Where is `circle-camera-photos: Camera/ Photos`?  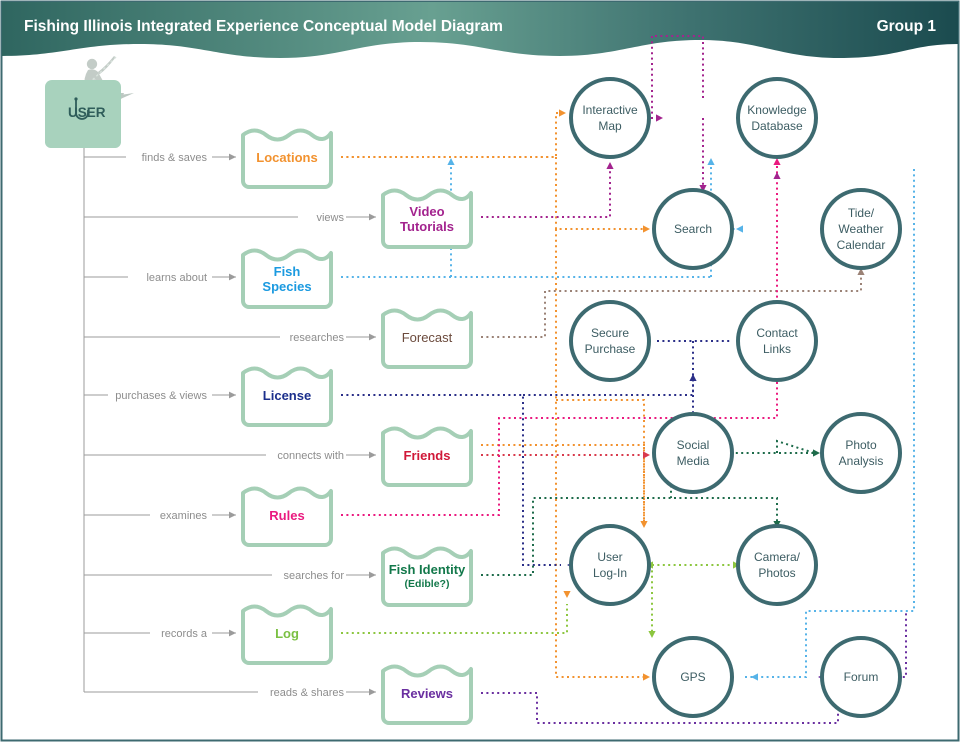
circle-camera-photos: Camera/ Photos is located at coordinates (777, 565).